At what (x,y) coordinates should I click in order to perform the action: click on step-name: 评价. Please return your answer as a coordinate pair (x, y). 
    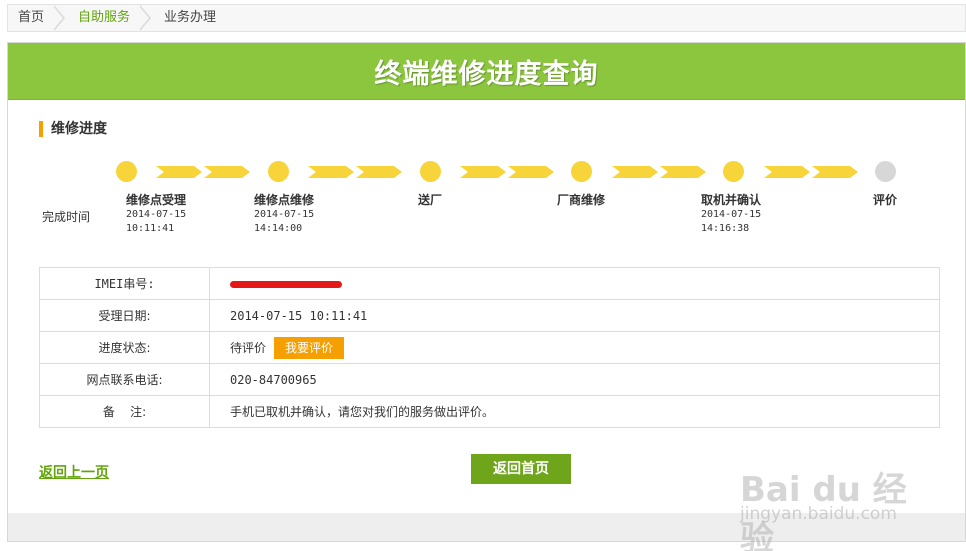
    Looking at the image, I should click on (885, 200).